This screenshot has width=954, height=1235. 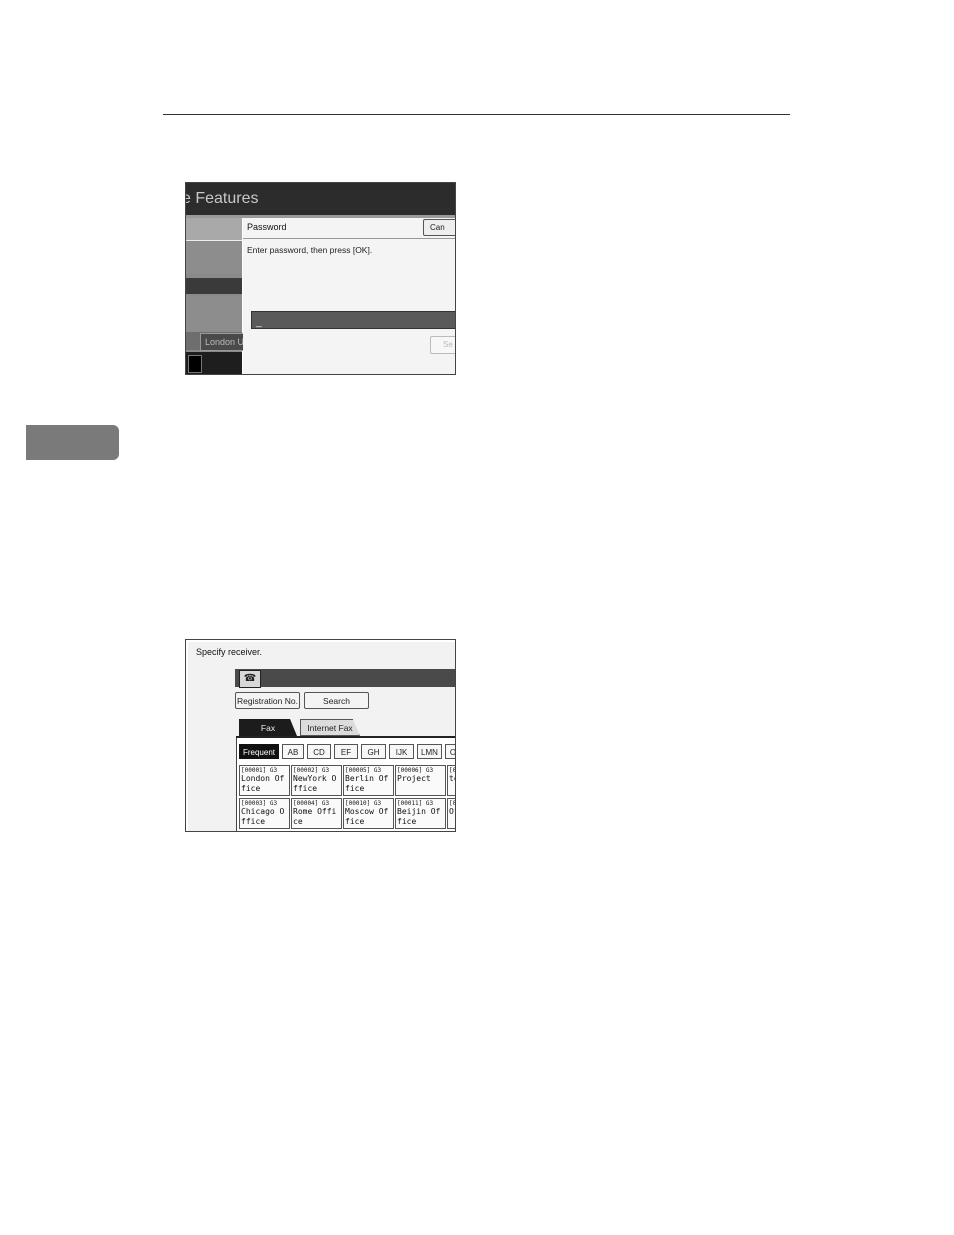 What do you see at coordinates (267, 227) in the screenshot?
I see `dialog-title: Password` at bounding box center [267, 227].